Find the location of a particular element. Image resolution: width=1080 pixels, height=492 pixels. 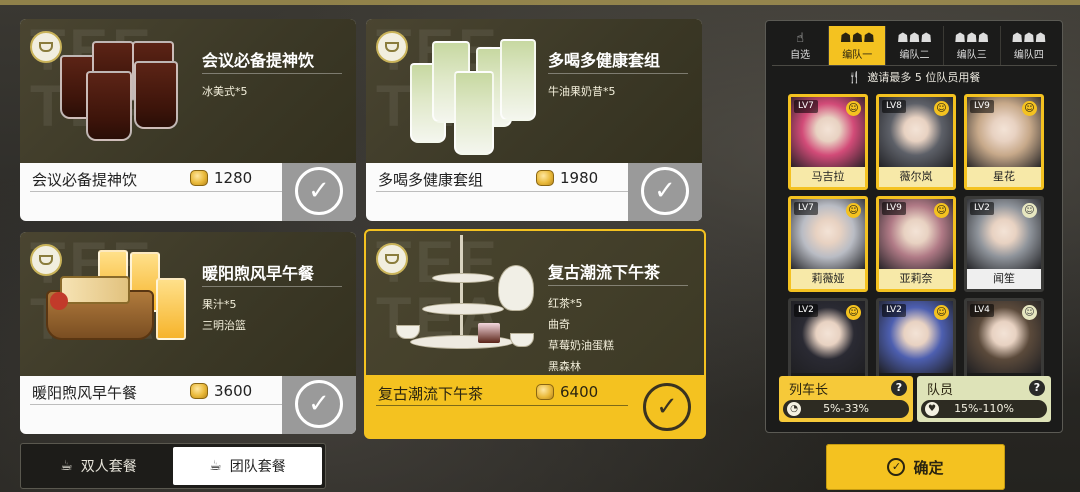

tab-team-2: ☗☗☗ 编队二 is located at coordinates (915, 45).